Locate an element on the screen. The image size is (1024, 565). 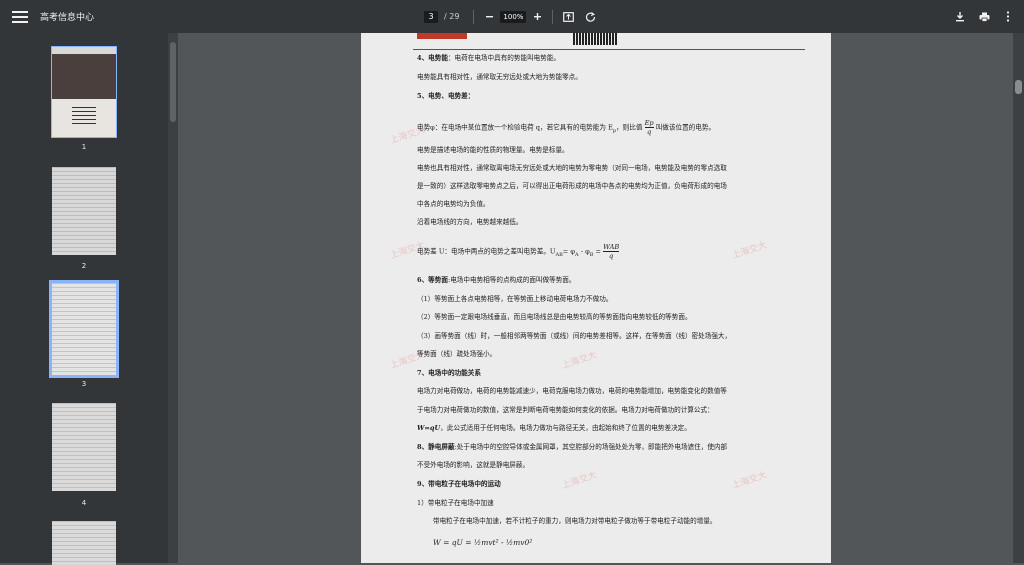
paragraph: 电势能具有相对性，通常取无穷远处或大地为势能零点。 is located at coordinates (499, 77).